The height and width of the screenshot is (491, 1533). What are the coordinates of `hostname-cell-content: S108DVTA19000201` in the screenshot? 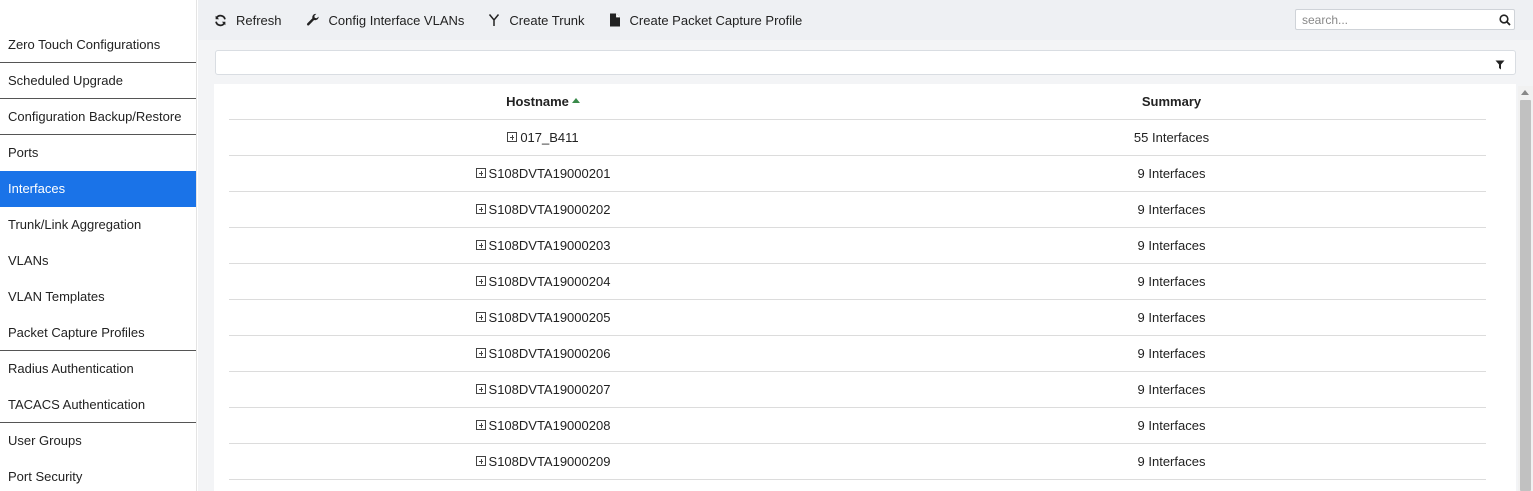 It's located at (543, 173).